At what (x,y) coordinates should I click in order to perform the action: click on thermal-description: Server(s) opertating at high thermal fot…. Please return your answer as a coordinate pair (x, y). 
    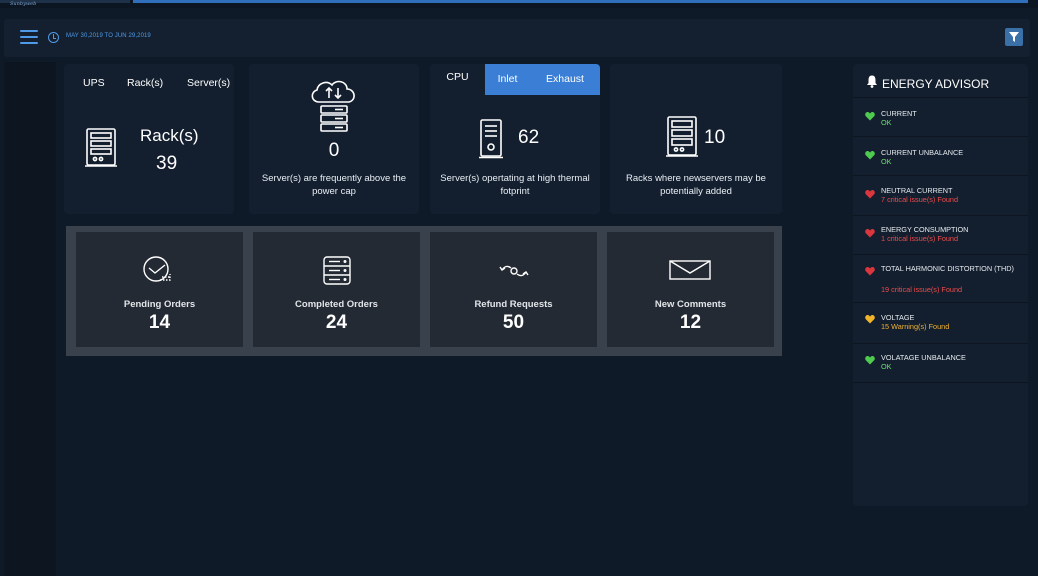
    Looking at the image, I should click on (515, 185).